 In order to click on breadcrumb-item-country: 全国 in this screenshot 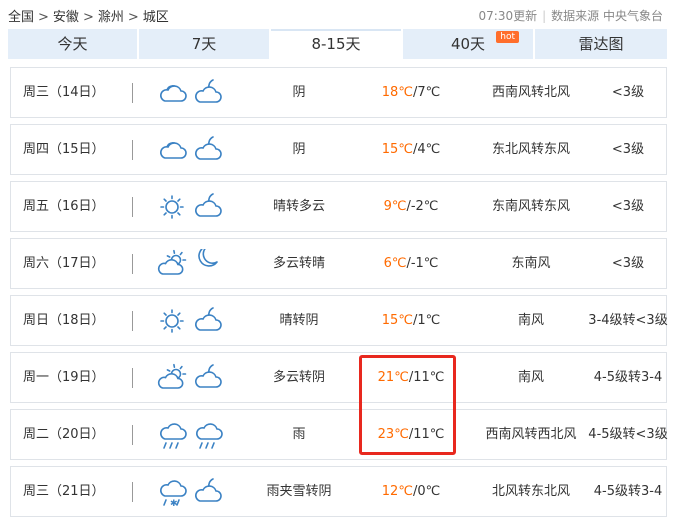, I will do `click(21, 17)`.